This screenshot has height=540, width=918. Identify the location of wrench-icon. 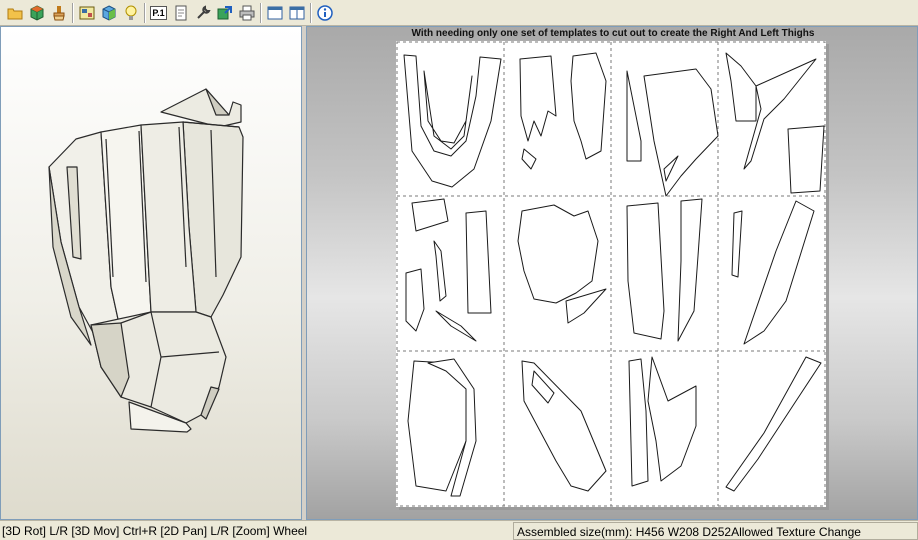
(203, 11).